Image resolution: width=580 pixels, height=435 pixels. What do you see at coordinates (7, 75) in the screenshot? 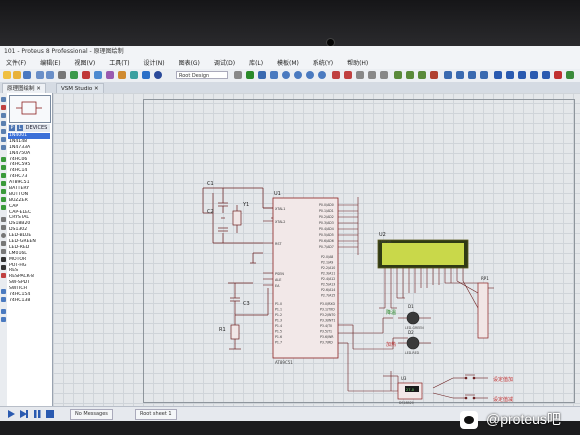
I see `new-file-icon` at bounding box center [7, 75].